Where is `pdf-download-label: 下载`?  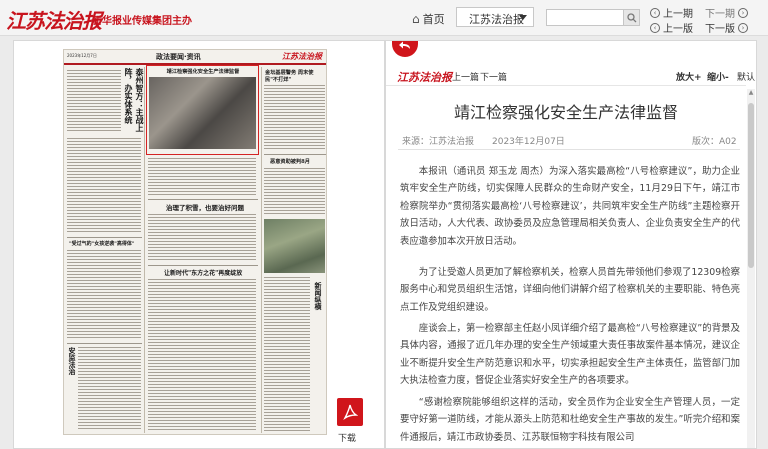
pdf-download-label: 下载 is located at coordinates (347, 437).